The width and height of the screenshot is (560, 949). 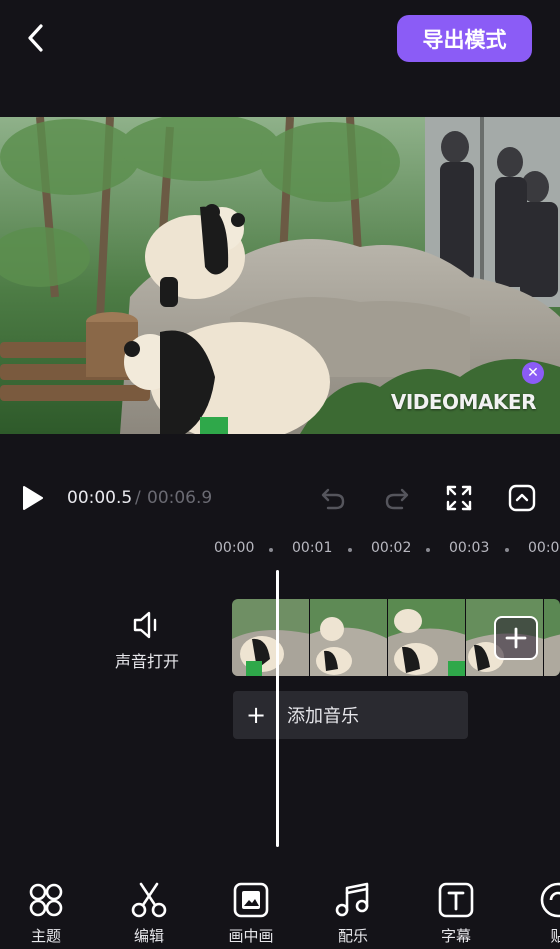 What do you see at coordinates (544, 548) in the screenshot?
I see `tick-label: 00:04` at bounding box center [544, 548].